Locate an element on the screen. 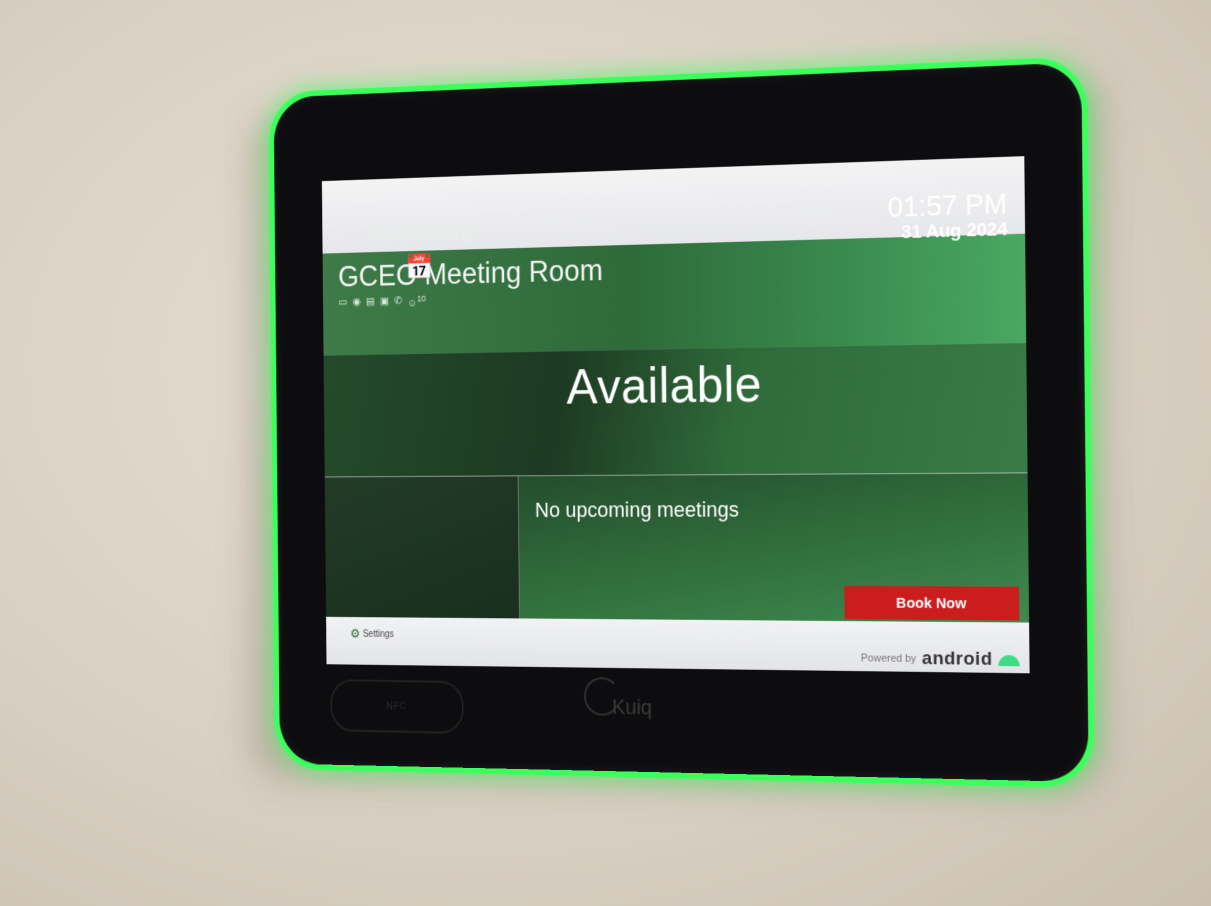 This screenshot has height=906, width=1211. powered-by: Powered by android is located at coordinates (940, 660).